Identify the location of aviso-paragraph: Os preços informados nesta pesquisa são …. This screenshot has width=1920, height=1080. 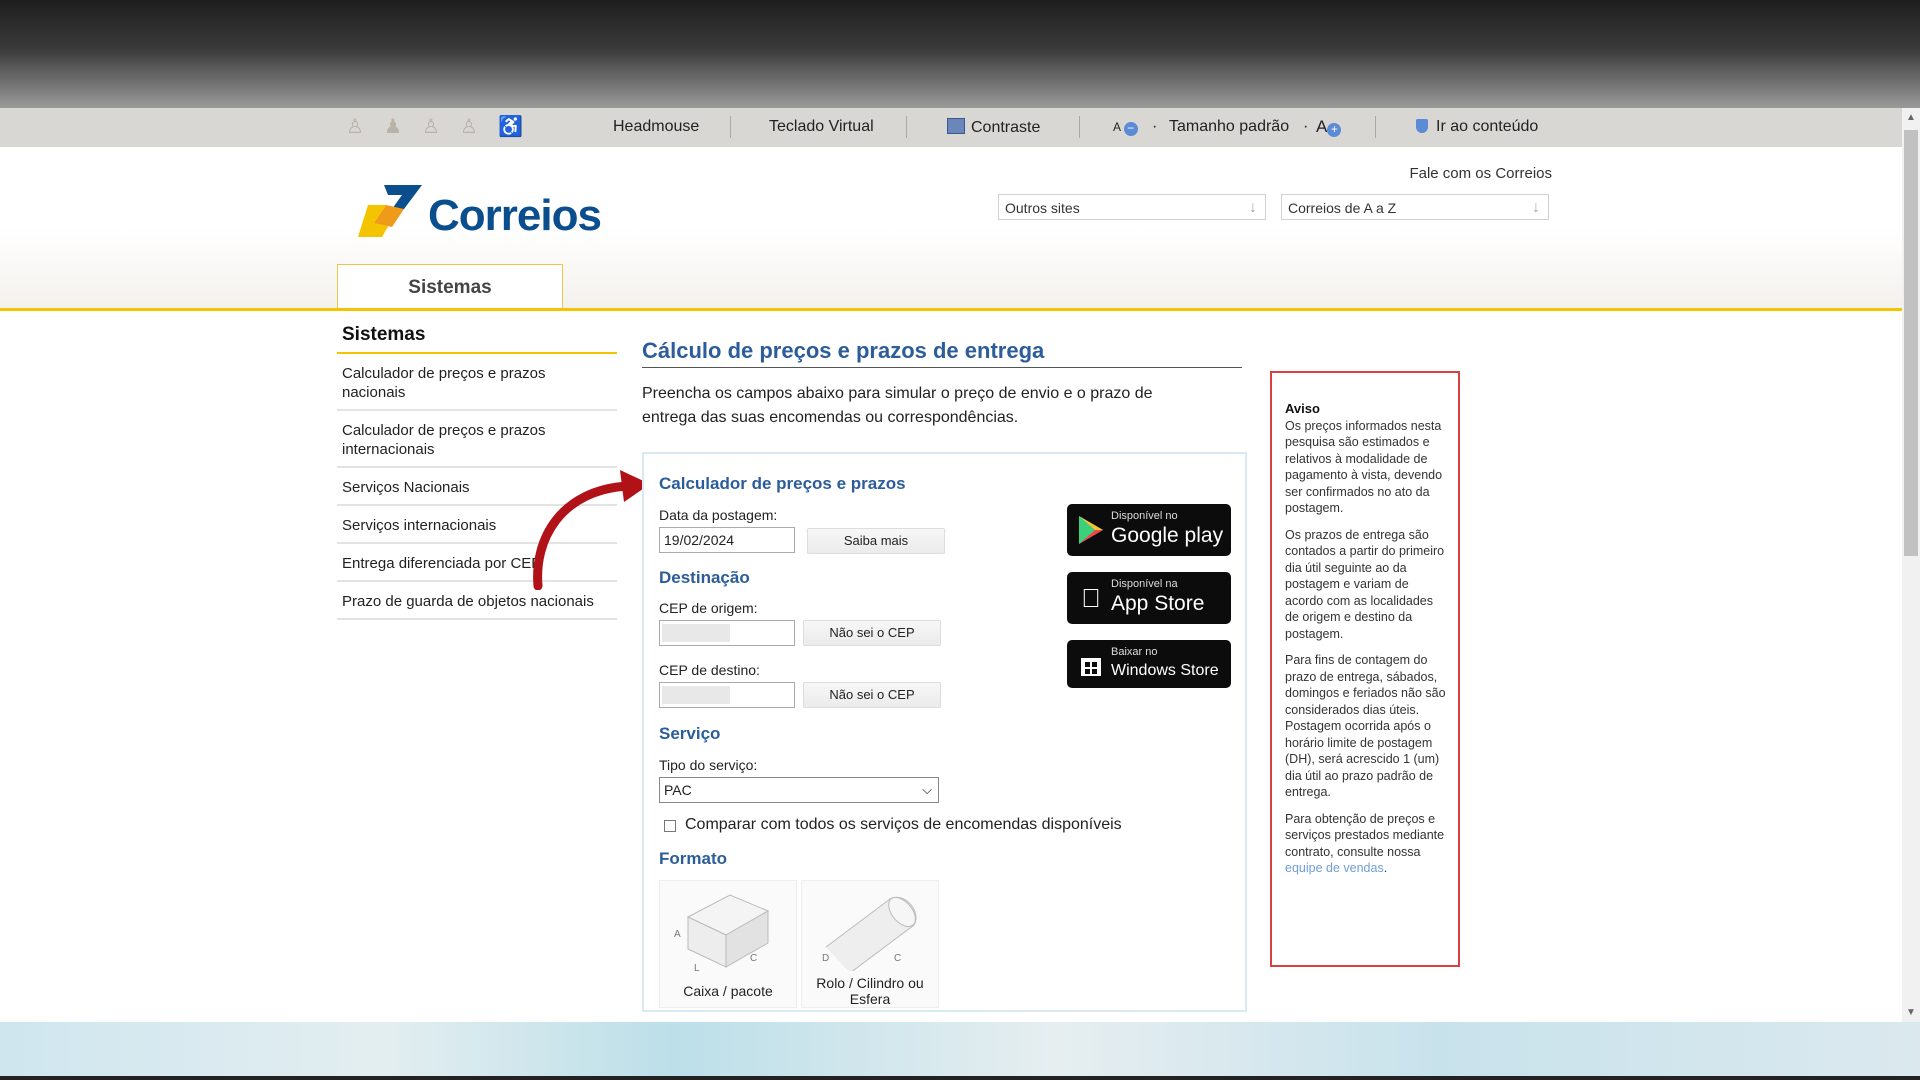
(1364, 467).